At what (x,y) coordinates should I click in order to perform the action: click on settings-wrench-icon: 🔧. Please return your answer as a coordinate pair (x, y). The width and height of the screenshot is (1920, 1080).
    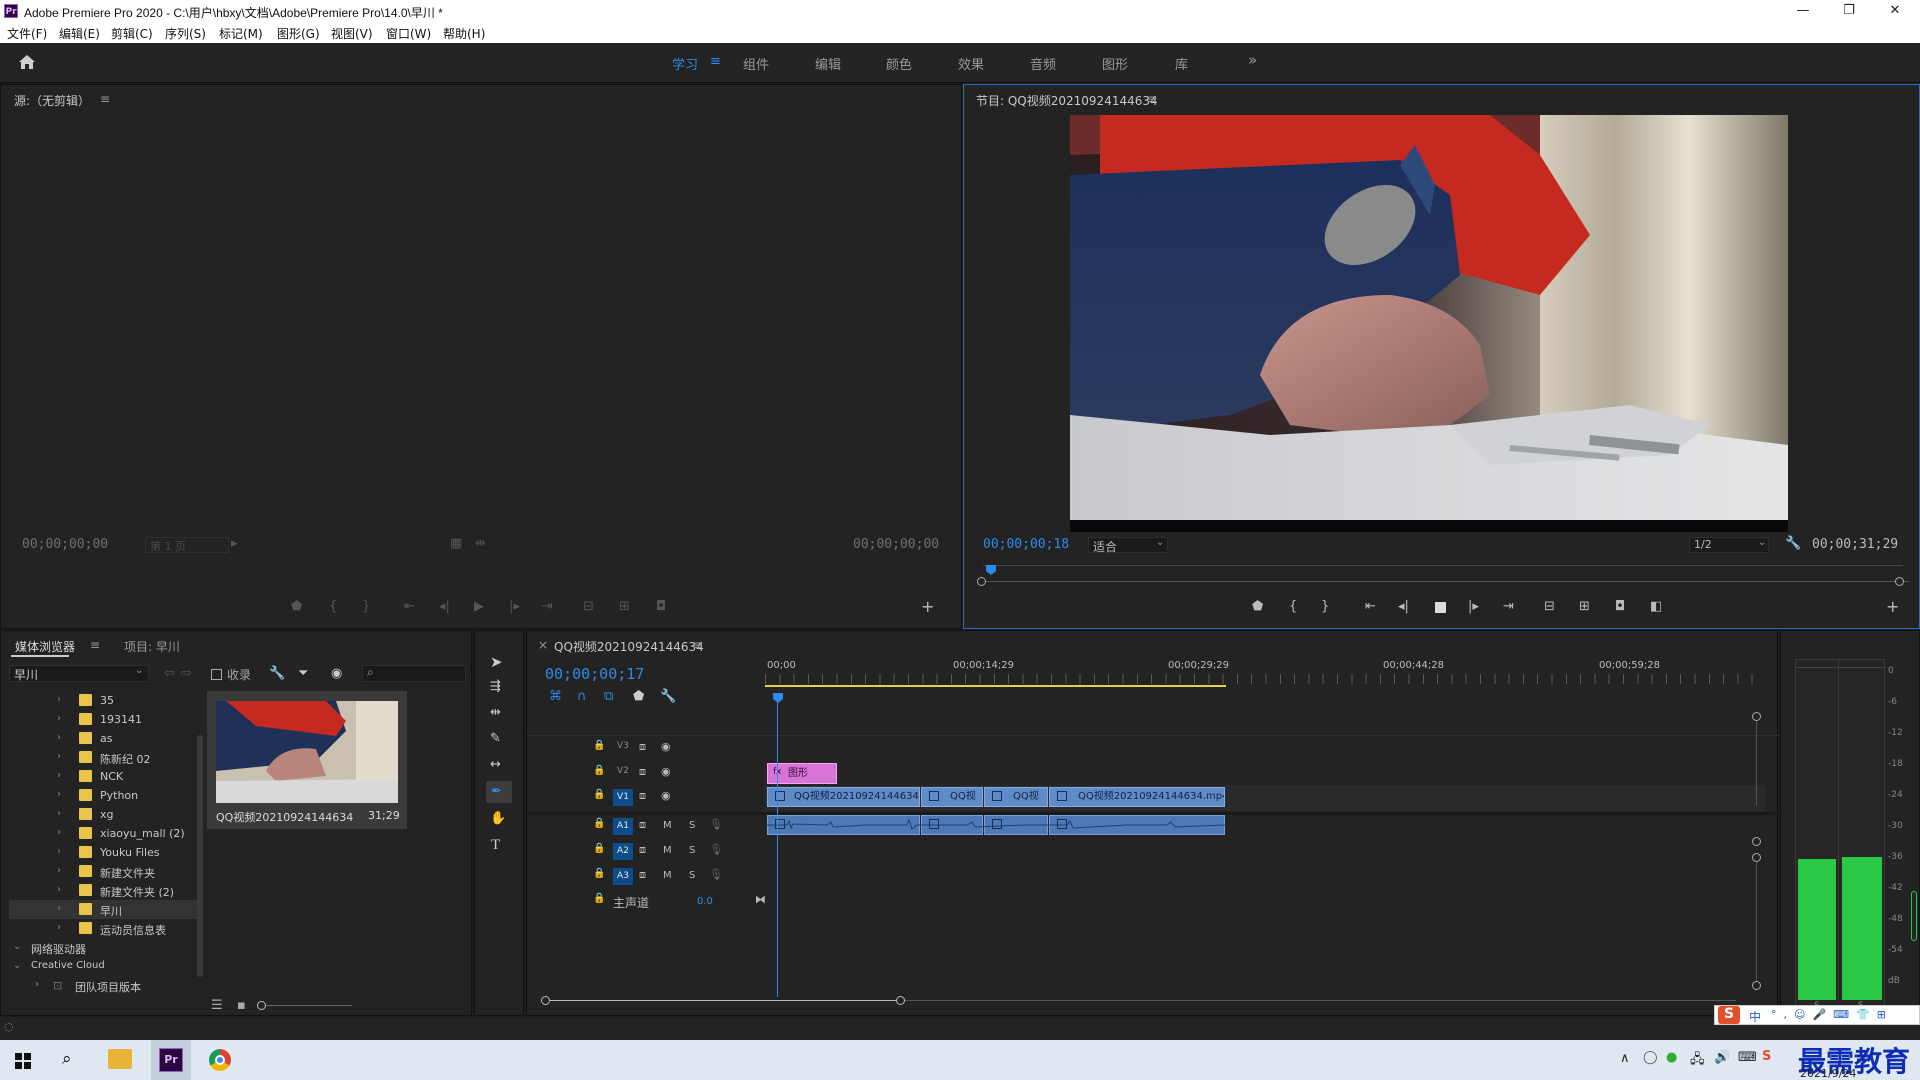
    Looking at the image, I should click on (277, 673).